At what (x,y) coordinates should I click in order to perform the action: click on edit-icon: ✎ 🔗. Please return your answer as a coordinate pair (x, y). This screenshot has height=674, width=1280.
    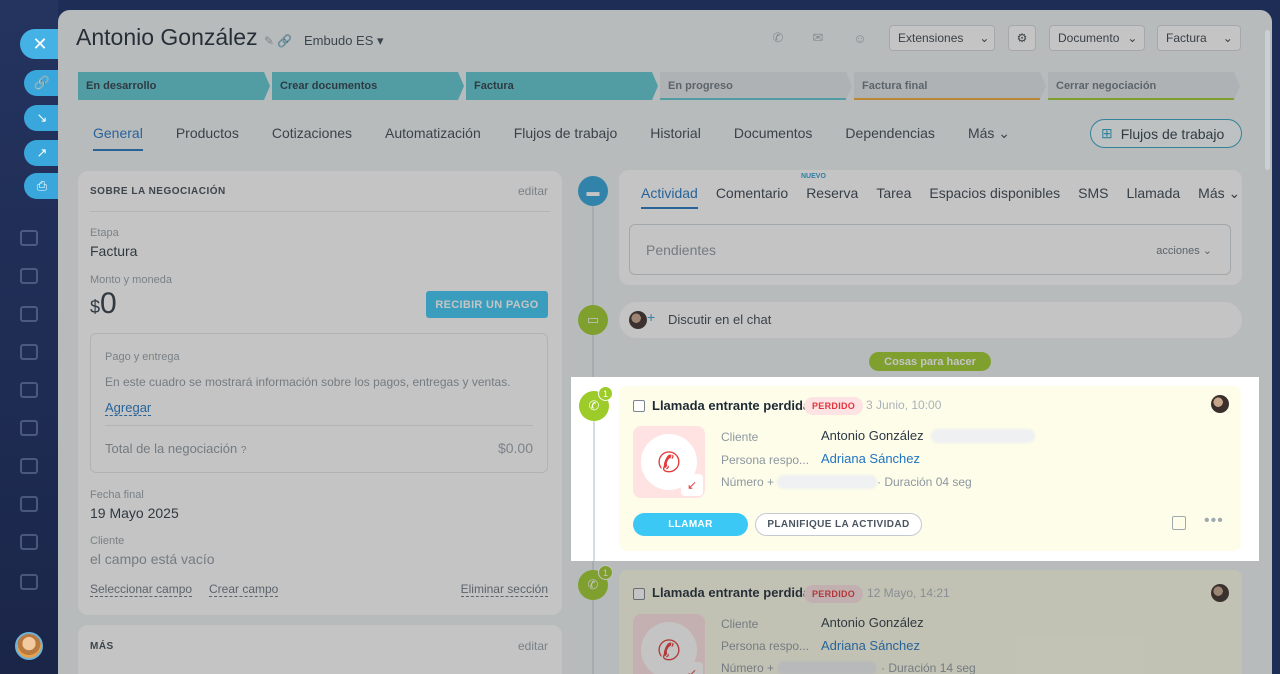
    Looking at the image, I should click on (278, 41).